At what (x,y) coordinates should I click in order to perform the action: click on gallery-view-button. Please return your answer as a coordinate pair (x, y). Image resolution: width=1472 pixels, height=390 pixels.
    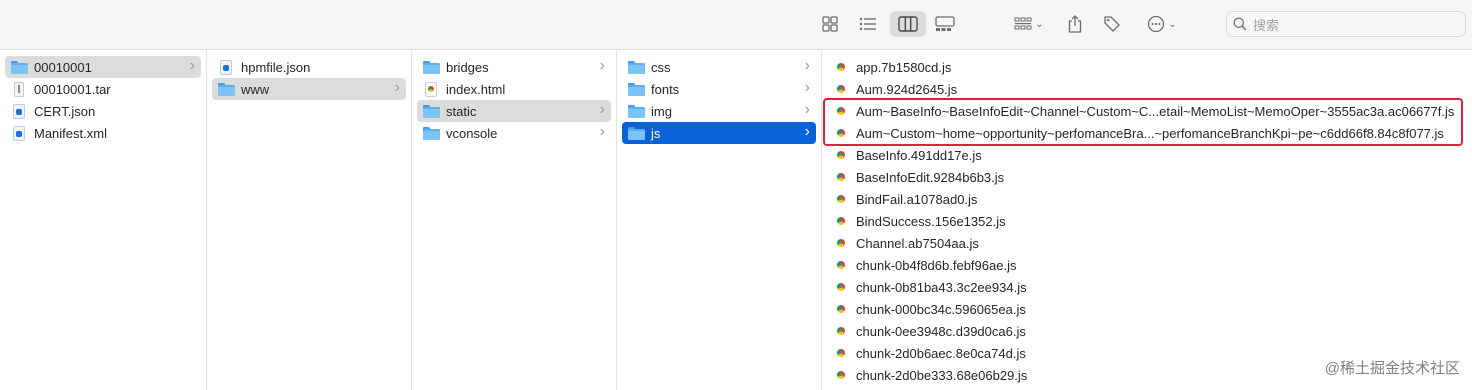
    Looking at the image, I should click on (945, 24).